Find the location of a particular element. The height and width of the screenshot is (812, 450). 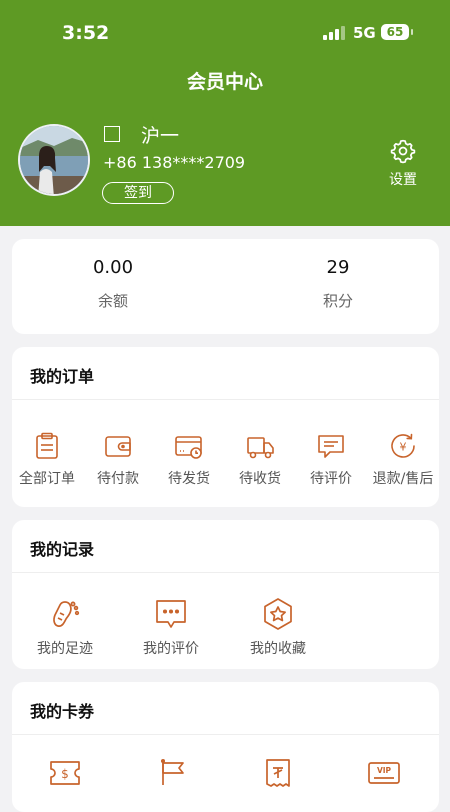

balance-card: 0.00 余额 29 积分 is located at coordinates (225, 286).